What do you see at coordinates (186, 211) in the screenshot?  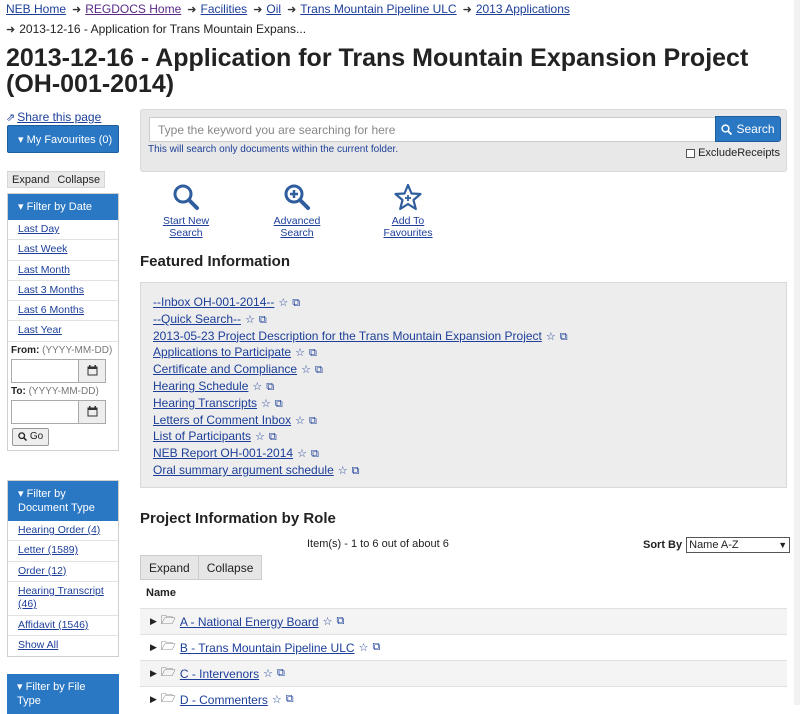 I see `start-new-search-action: Start New Search` at bounding box center [186, 211].